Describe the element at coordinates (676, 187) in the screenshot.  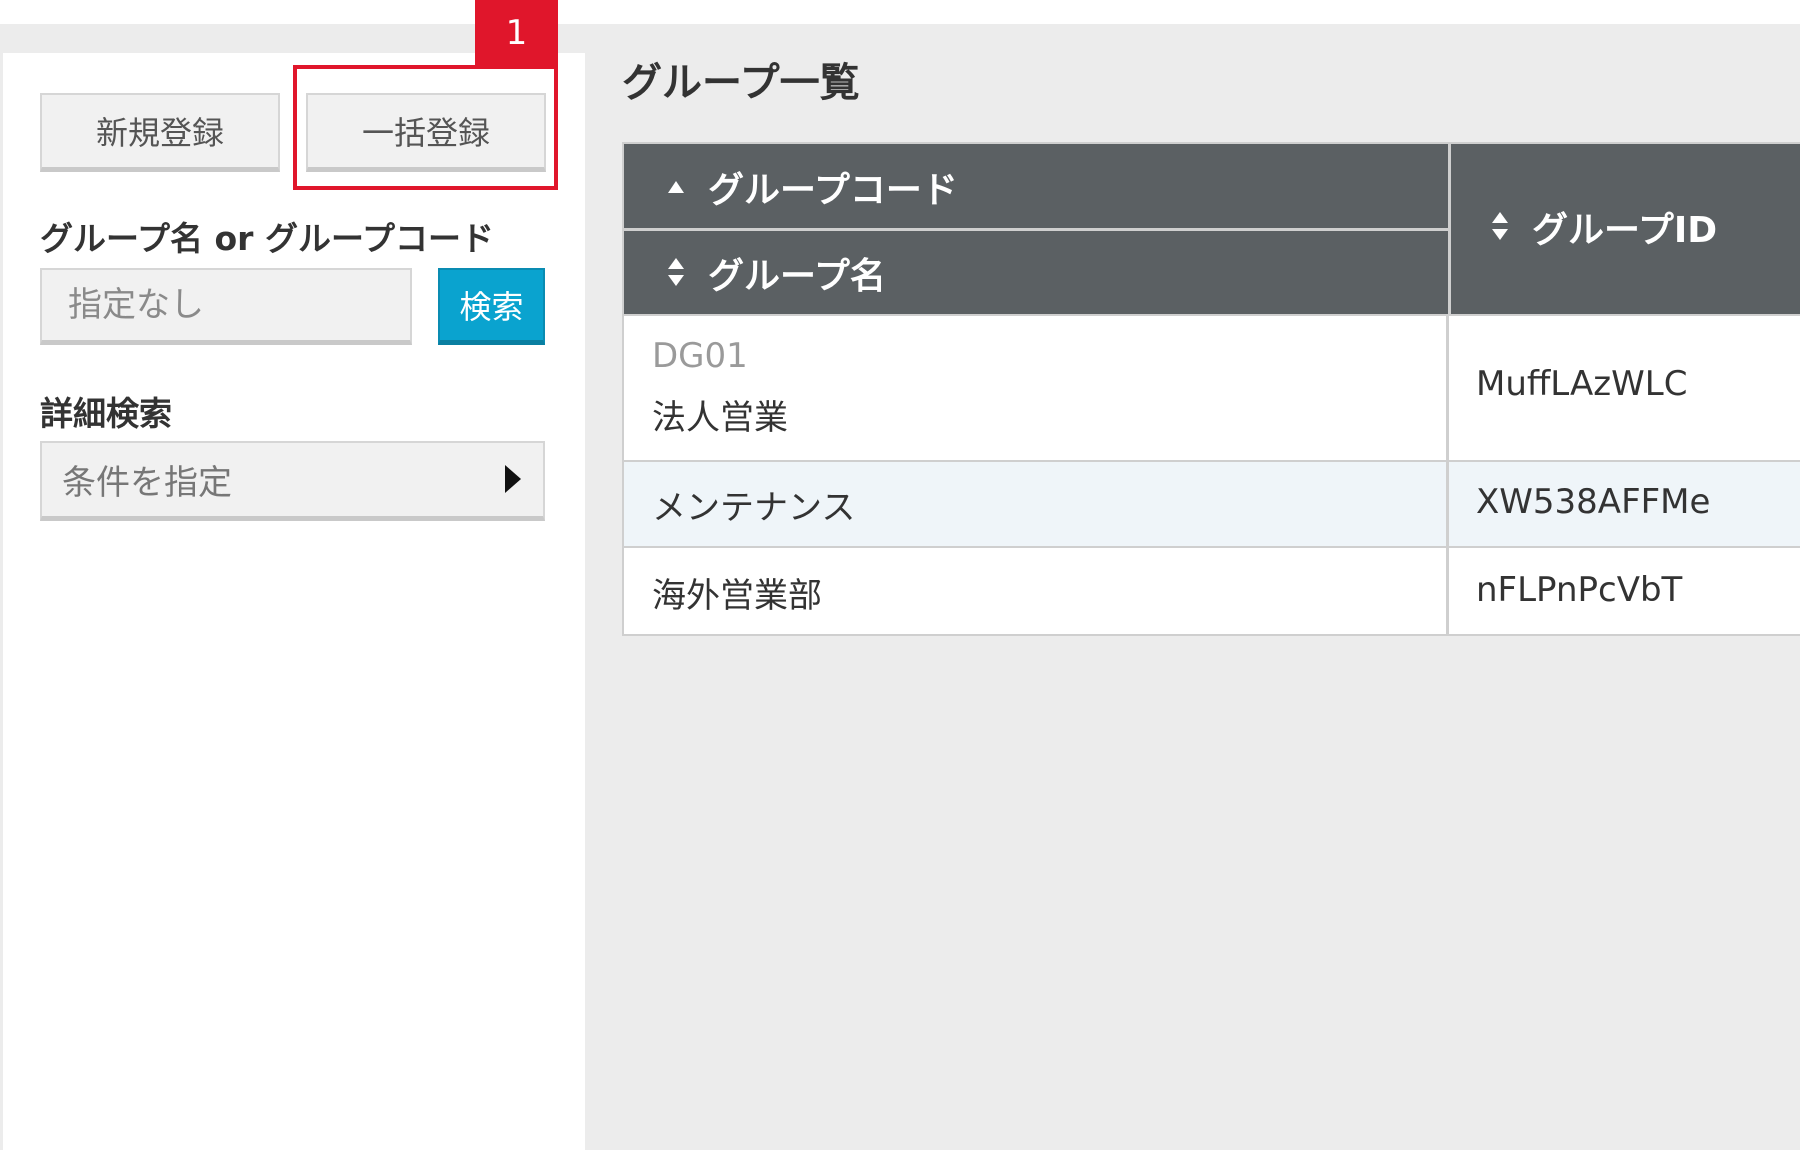
I see `sort-ascending-icon` at that location.